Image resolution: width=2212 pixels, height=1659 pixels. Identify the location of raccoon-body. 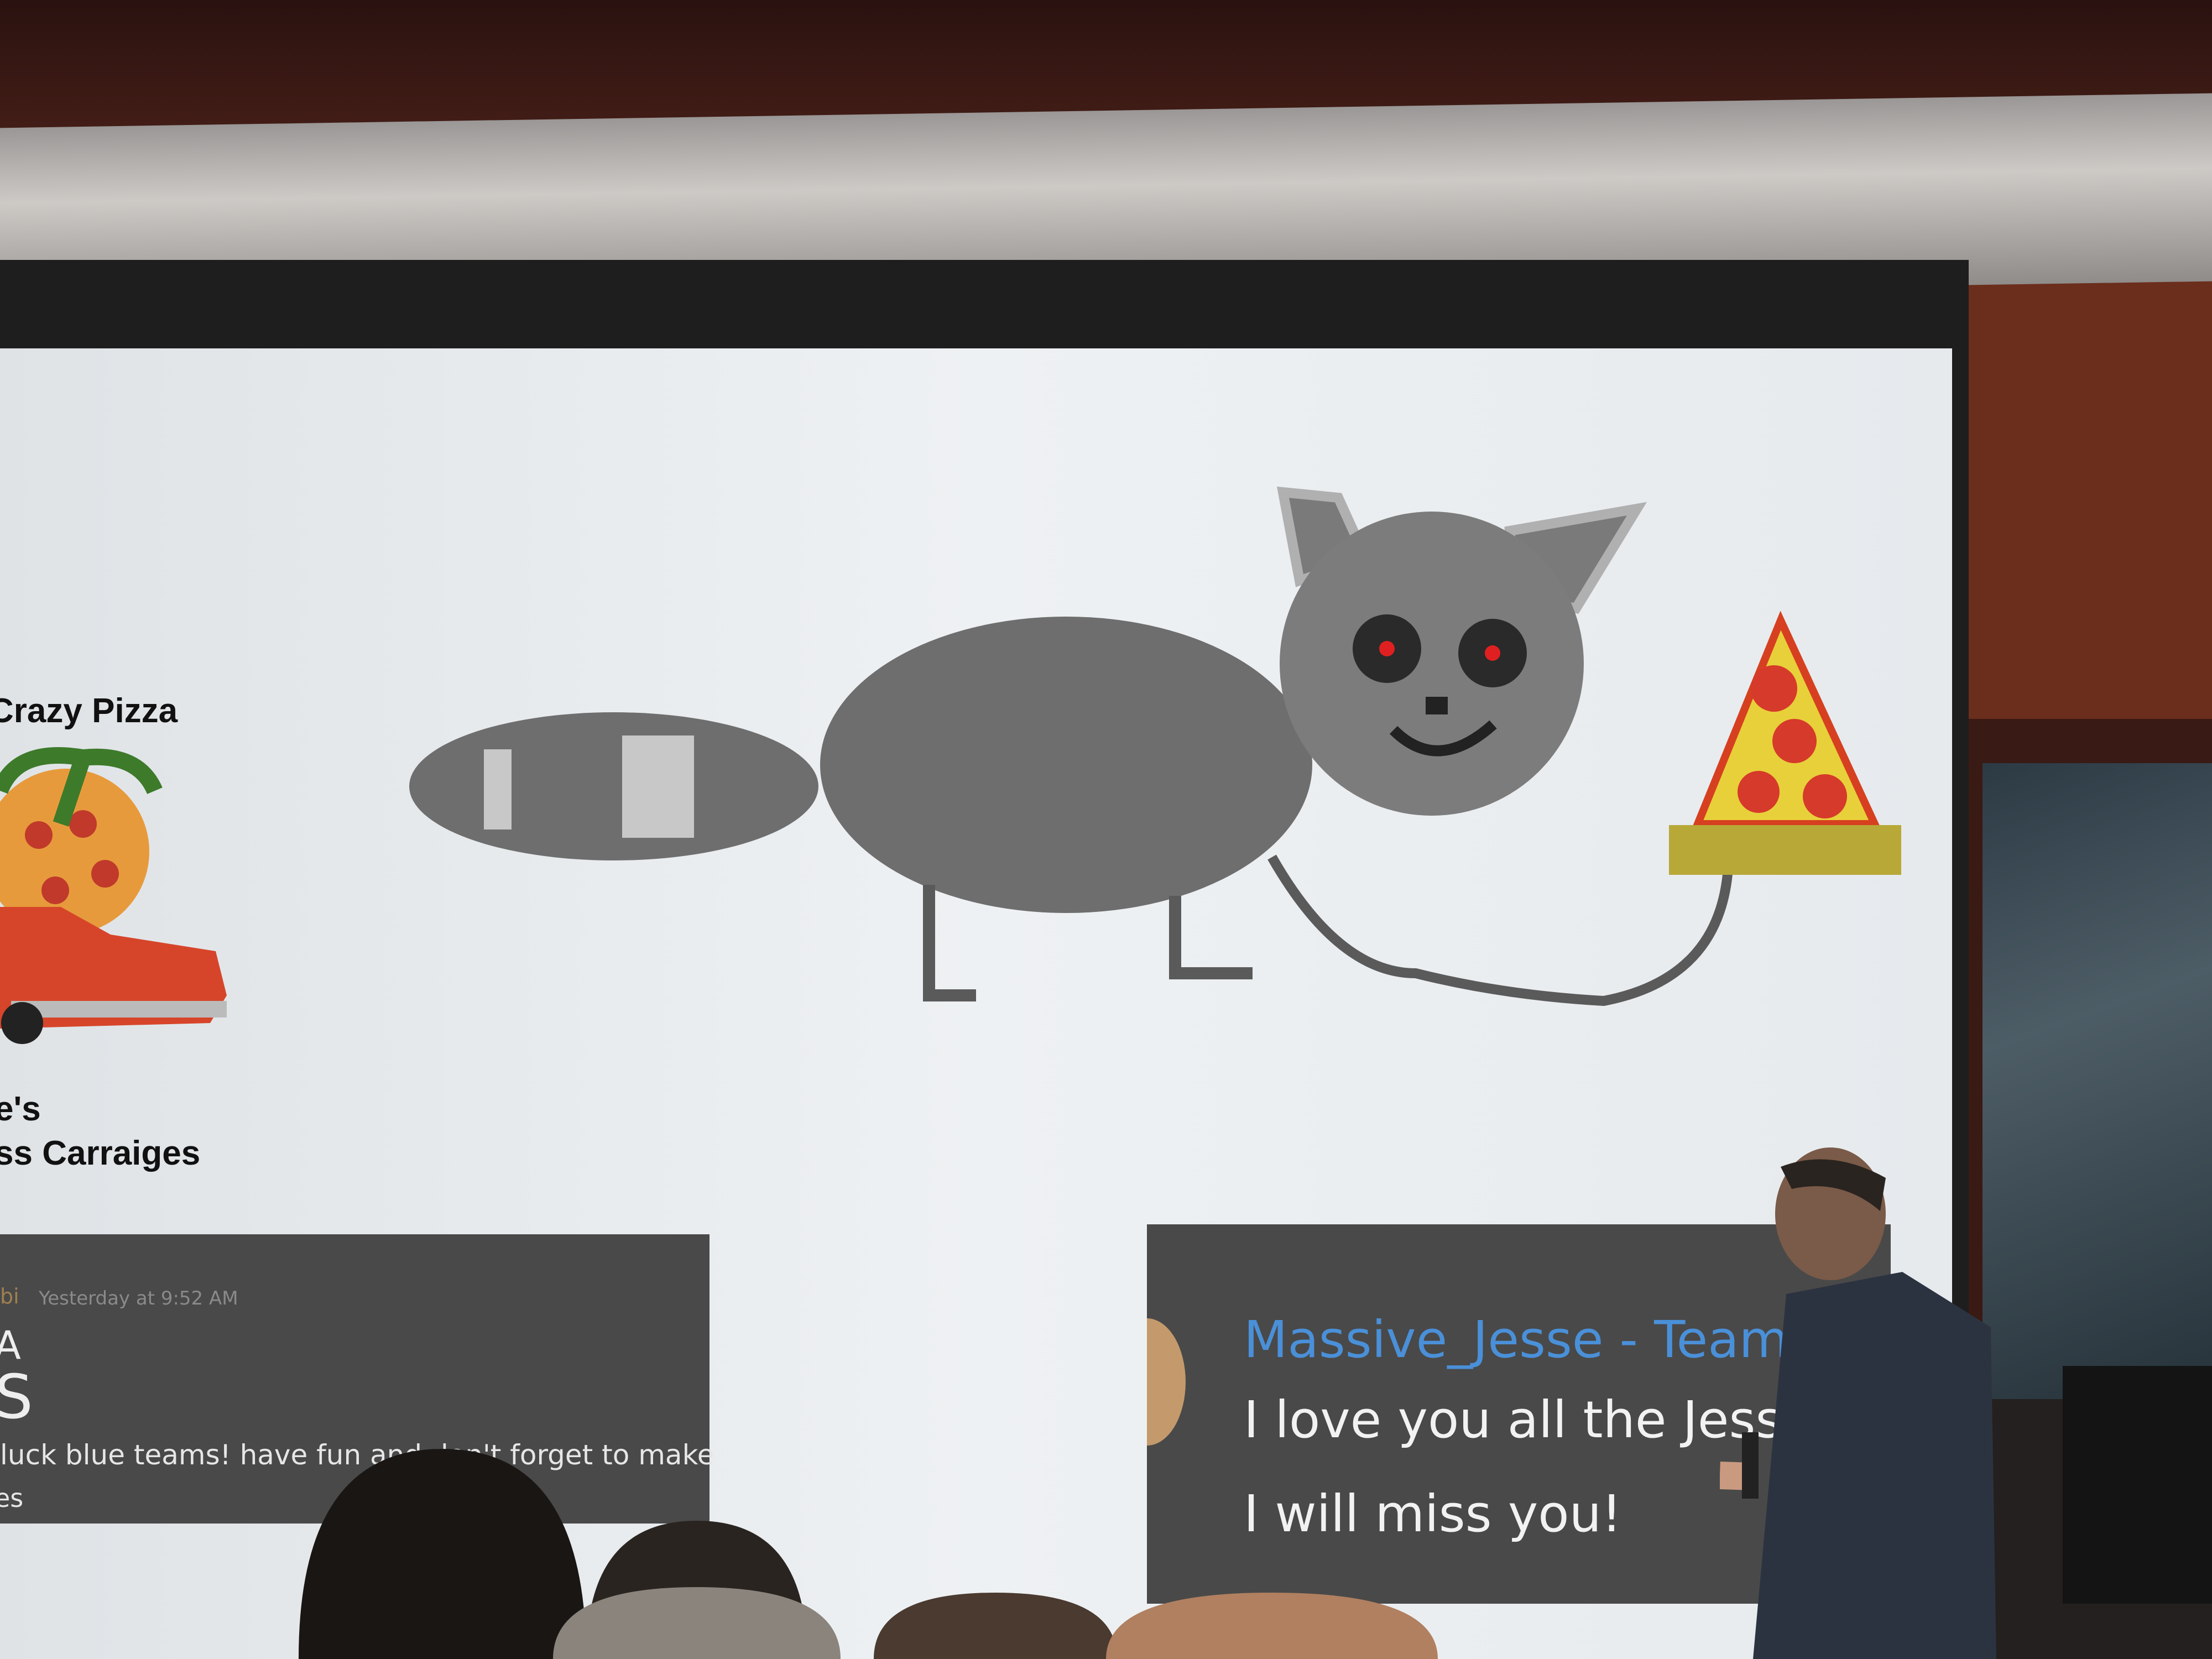
(1066, 765).